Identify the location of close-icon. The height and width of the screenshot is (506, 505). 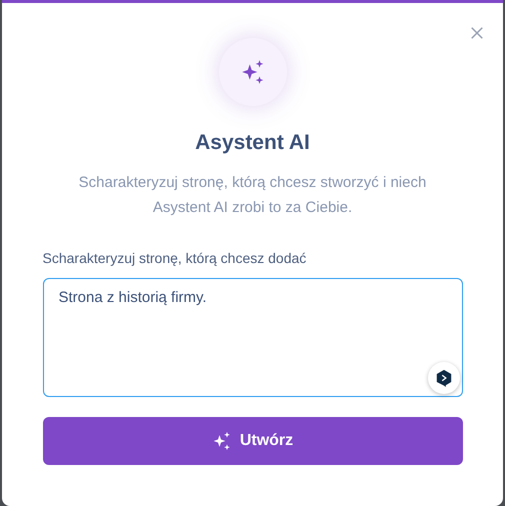
(477, 33).